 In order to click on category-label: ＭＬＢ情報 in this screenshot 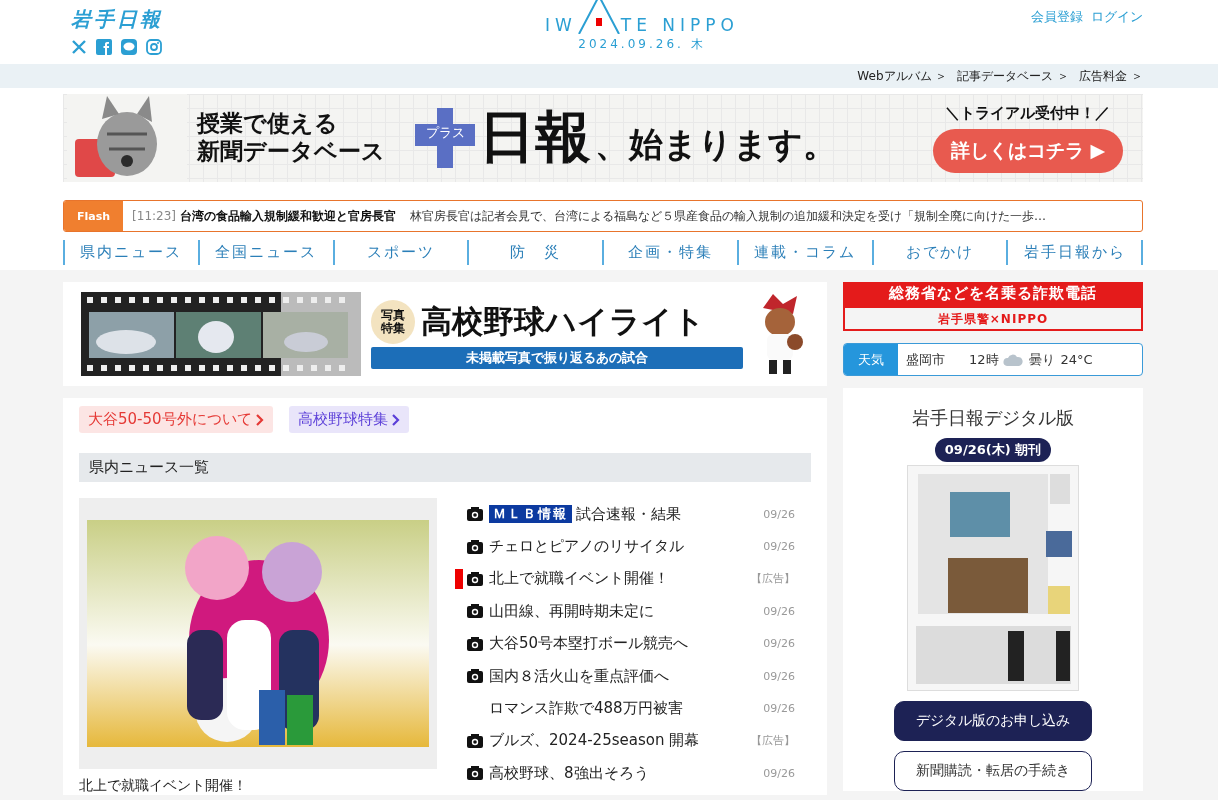, I will do `click(530, 514)`.